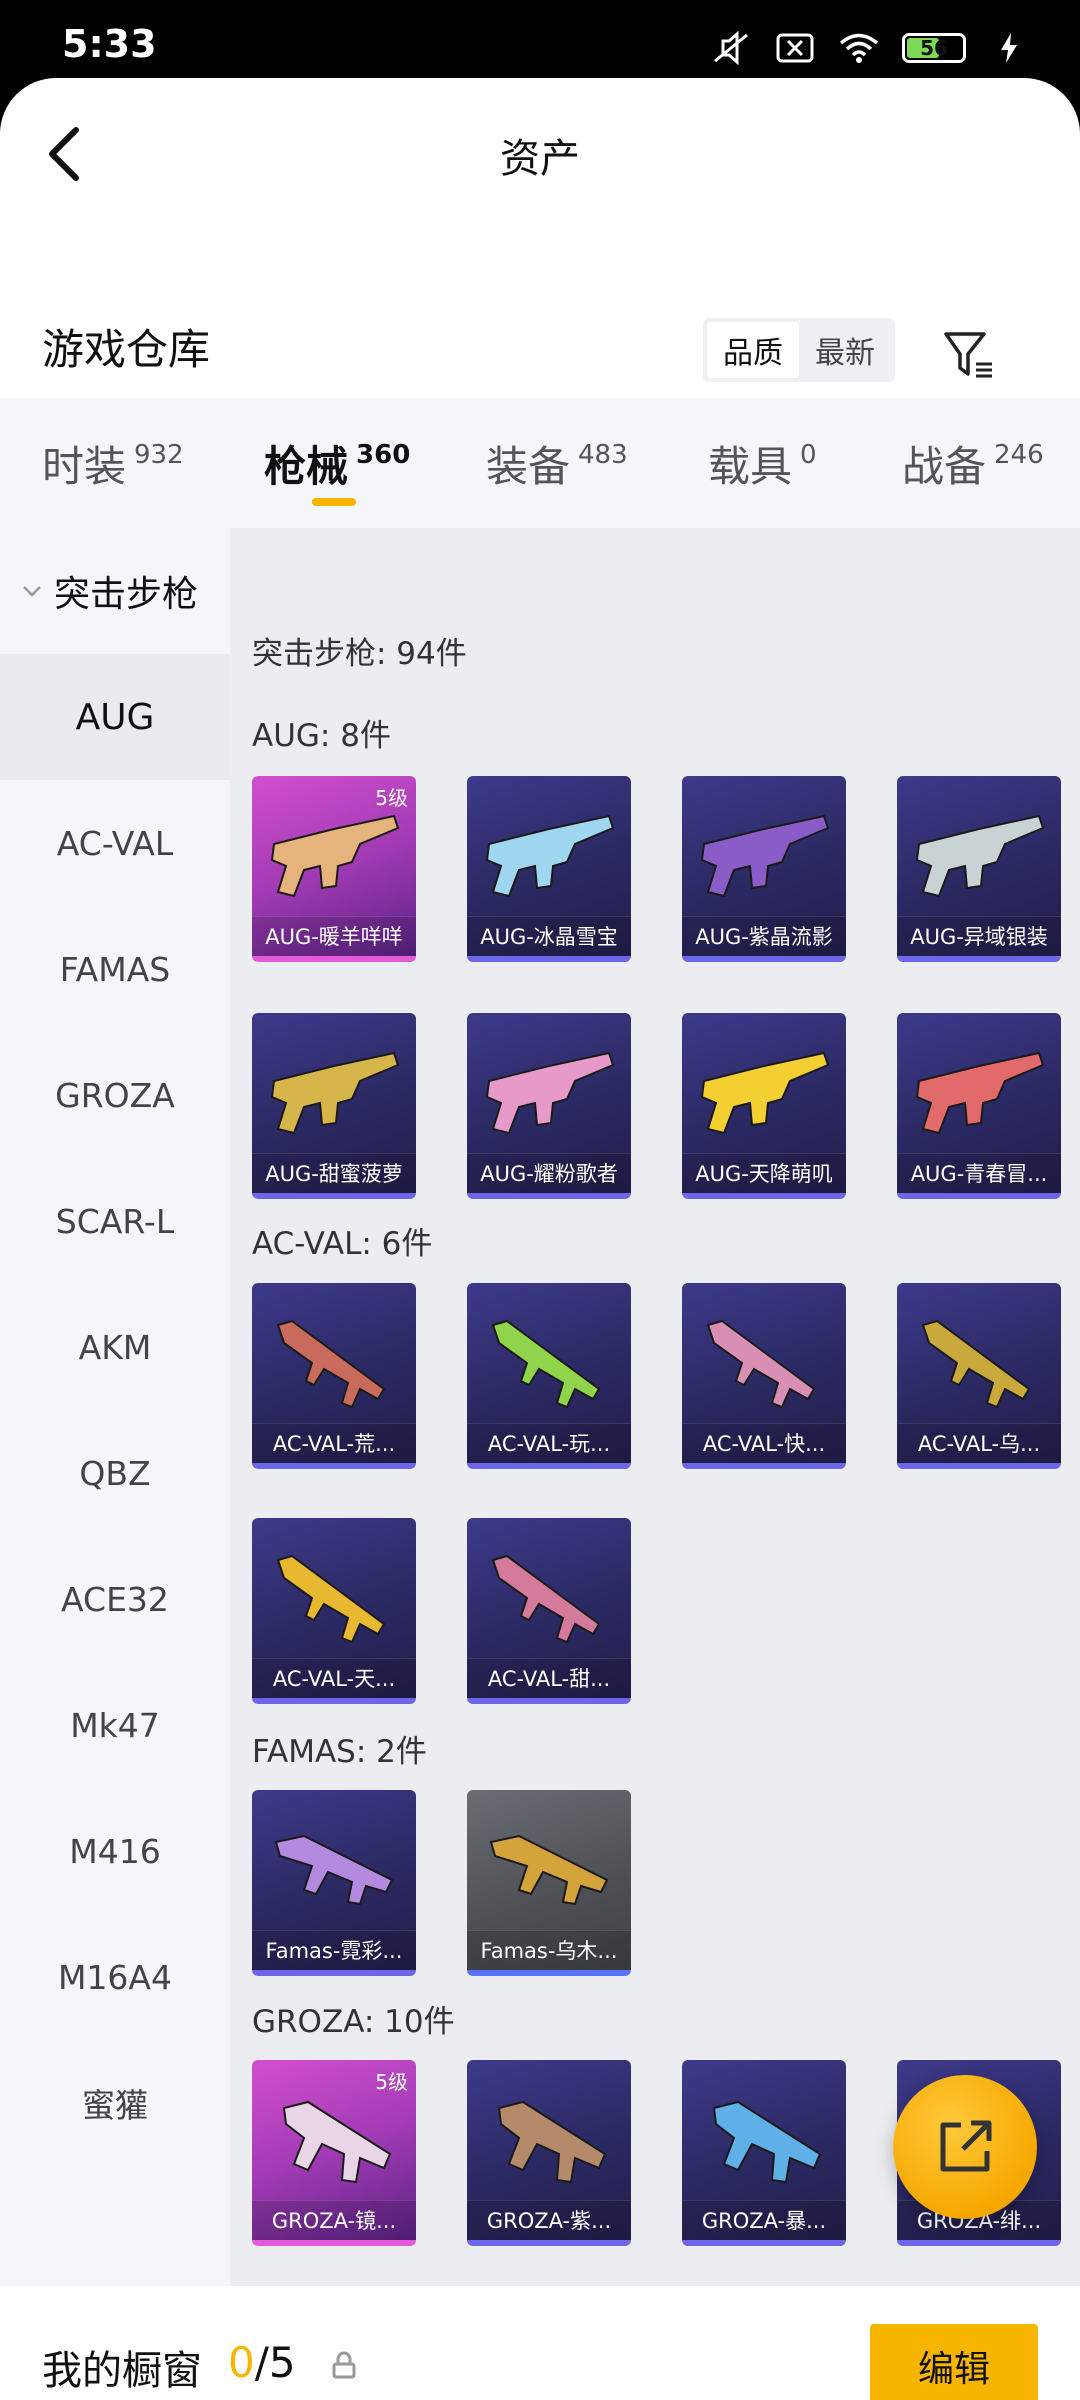 The image size is (1080, 2400). I want to click on sidebar-category-header: 突击步枪, so click(115, 591).